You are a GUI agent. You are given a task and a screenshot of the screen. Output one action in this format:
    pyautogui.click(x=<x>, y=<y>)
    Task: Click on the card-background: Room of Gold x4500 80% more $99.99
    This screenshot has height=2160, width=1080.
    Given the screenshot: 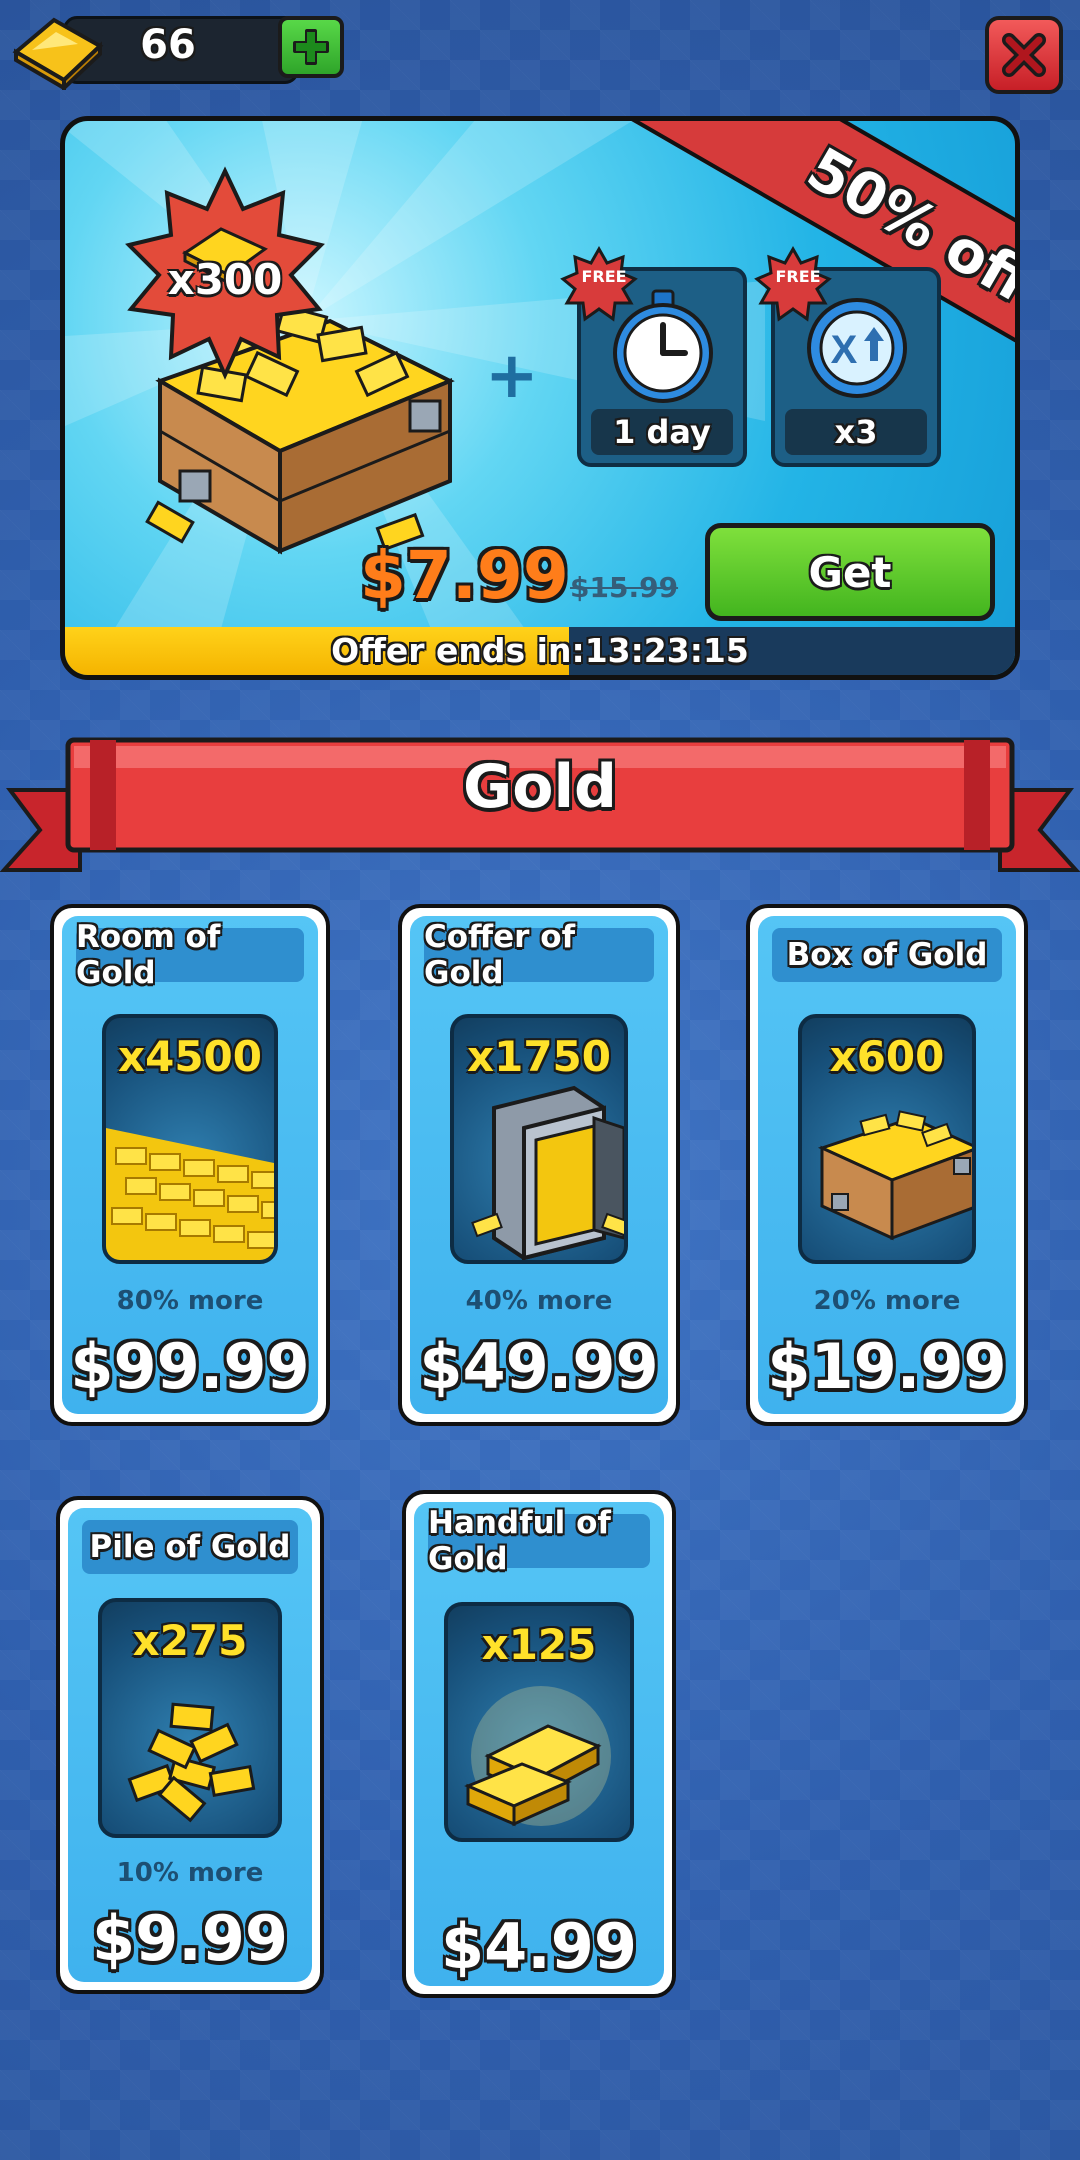 What is the action you would take?
    pyautogui.click(x=190, y=1165)
    